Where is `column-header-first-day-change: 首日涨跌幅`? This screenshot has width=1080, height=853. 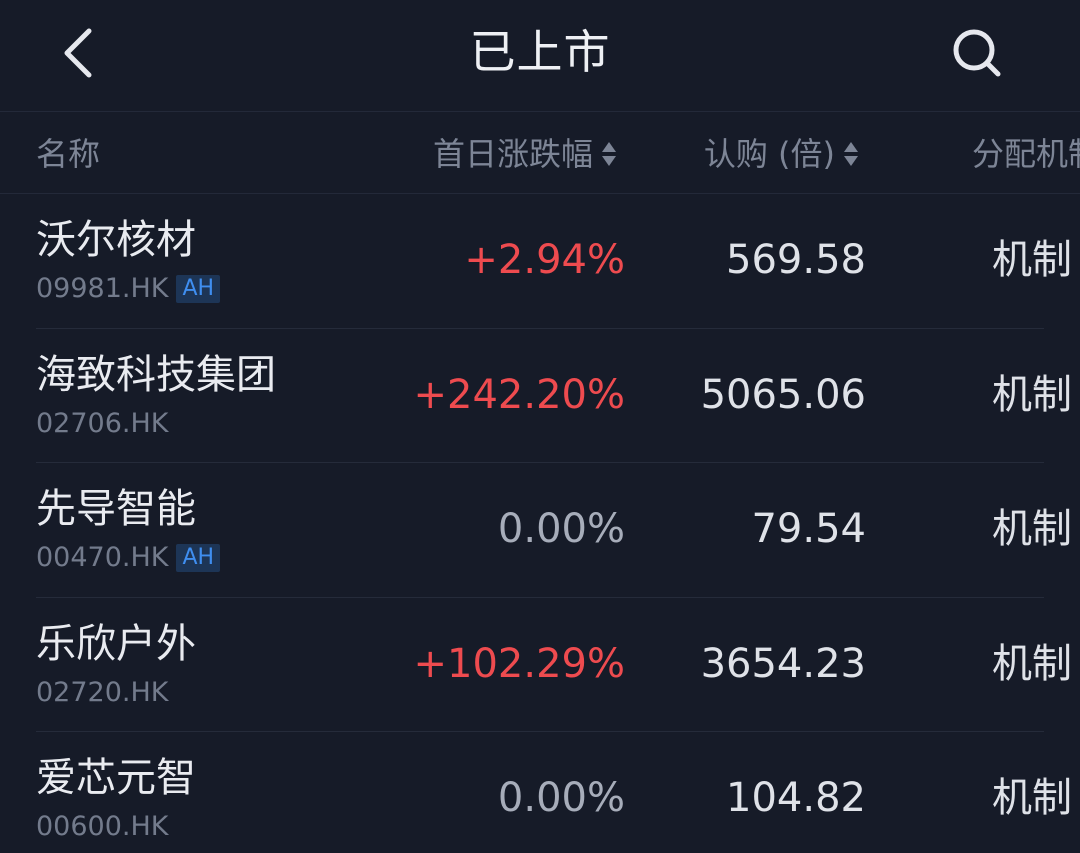 column-header-first-day-change: 首日涨跌幅 is located at coordinates (525, 154).